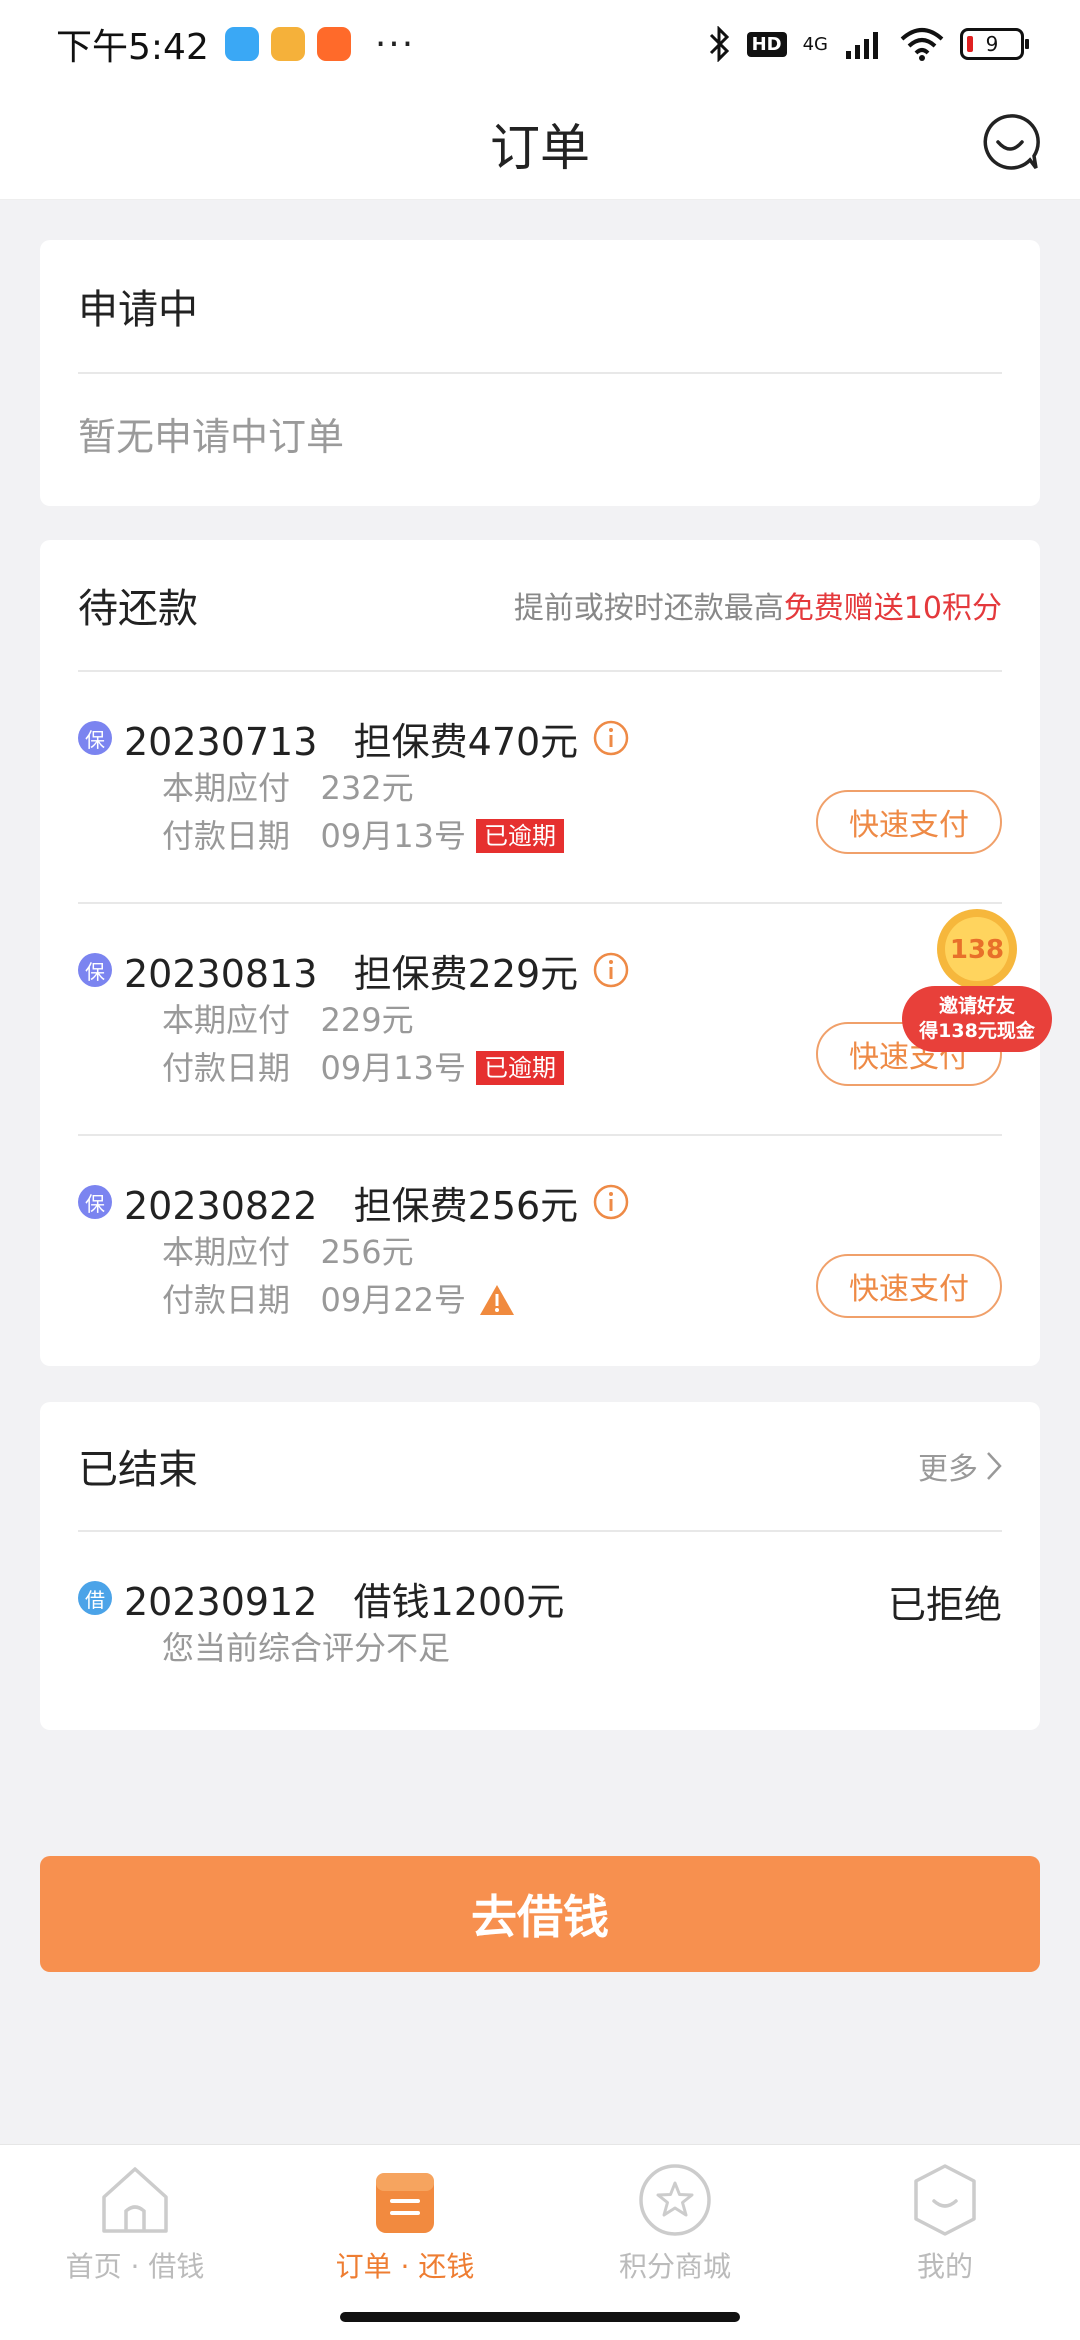 The image size is (1080, 2340). What do you see at coordinates (540, 44) in the screenshot?
I see `status-bar: 下午5:42 ··· HD 4G 9` at bounding box center [540, 44].